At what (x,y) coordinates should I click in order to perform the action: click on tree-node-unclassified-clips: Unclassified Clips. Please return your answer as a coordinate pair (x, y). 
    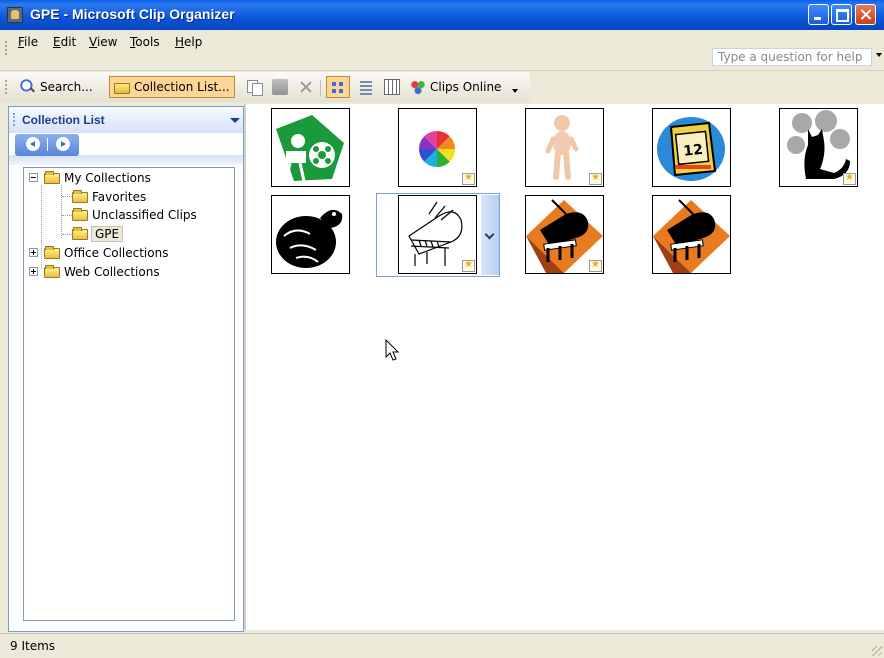
    Looking at the image, I should click on (134, 215).